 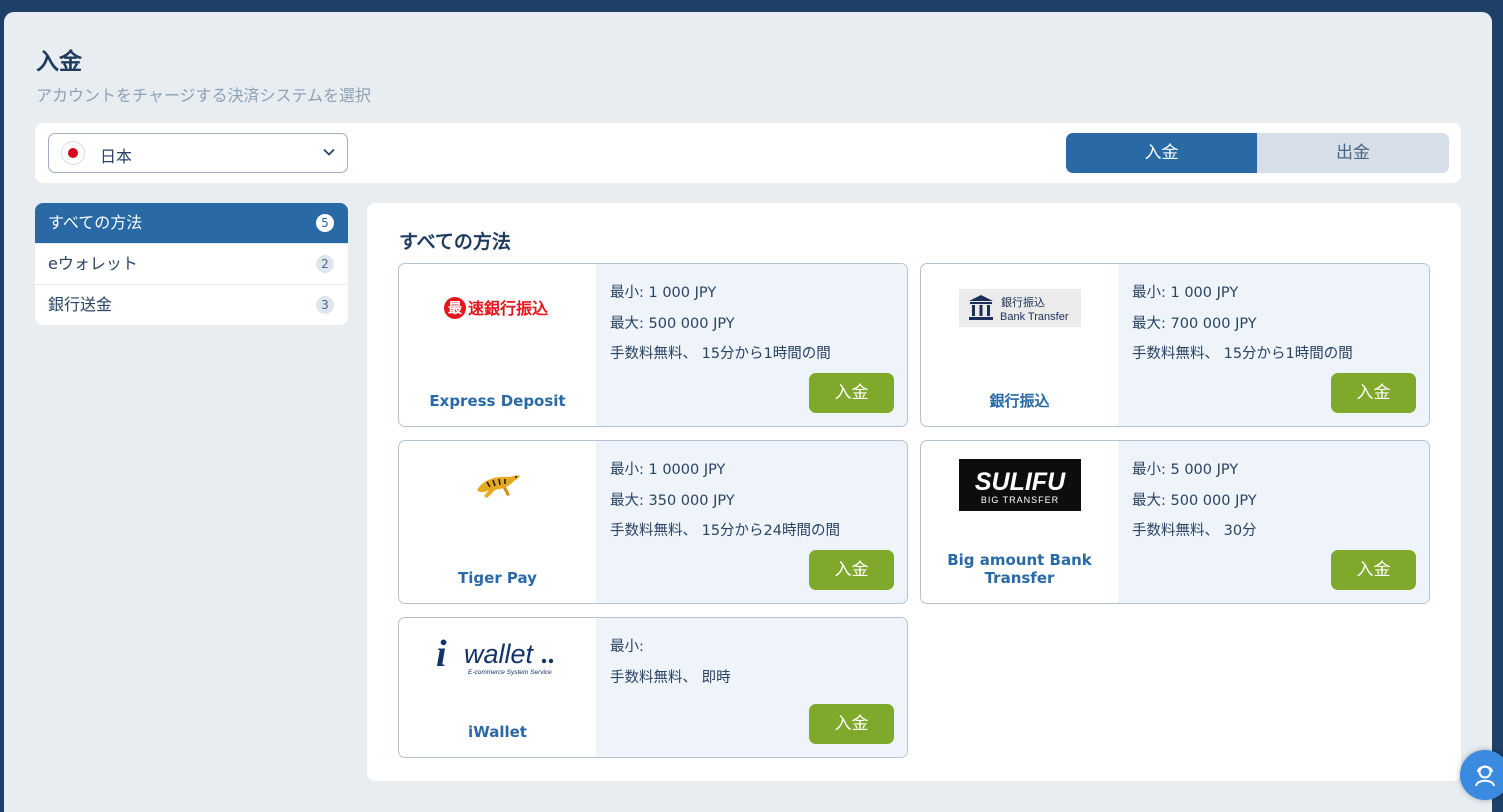 I want to click on method-name: Express Deposit, so click(x=497, y=401).